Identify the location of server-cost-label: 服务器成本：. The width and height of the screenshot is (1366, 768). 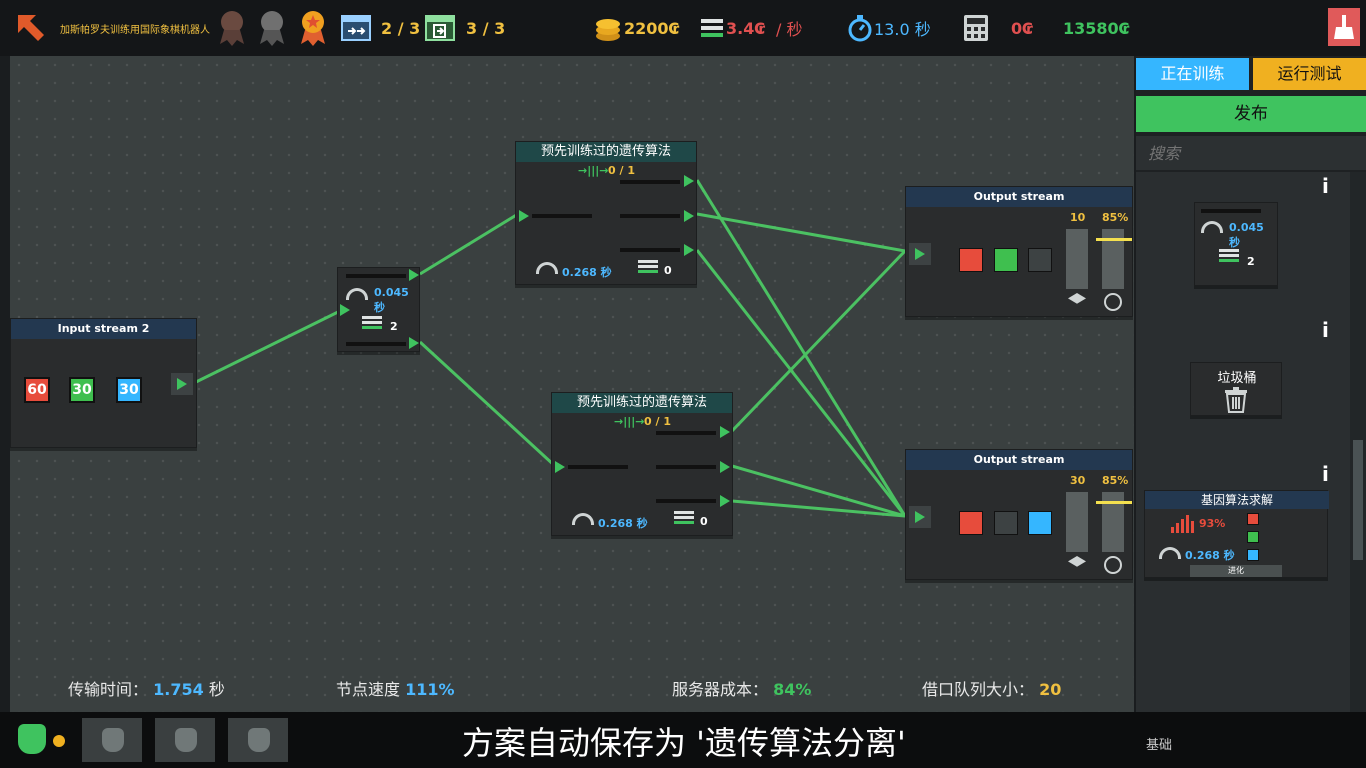
(720, 689).